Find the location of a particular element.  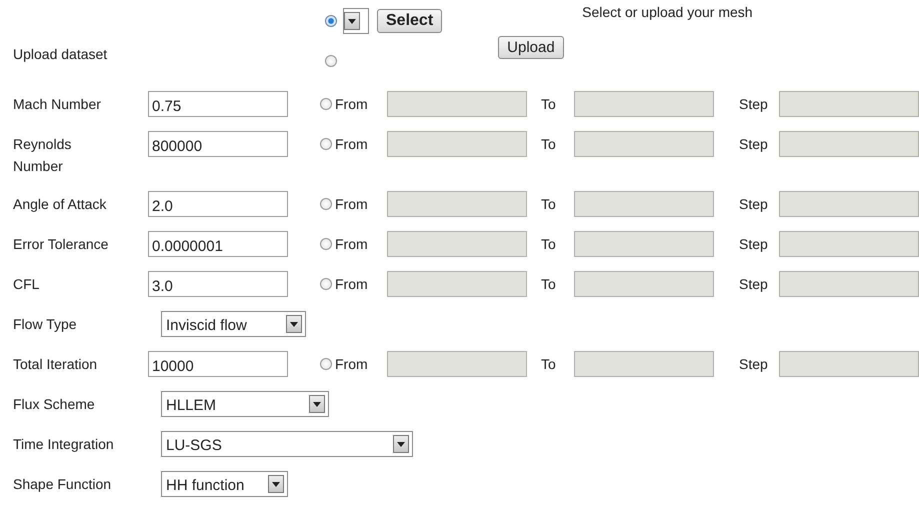

field-label: Upload dataset is located at coordinates (60, 54).